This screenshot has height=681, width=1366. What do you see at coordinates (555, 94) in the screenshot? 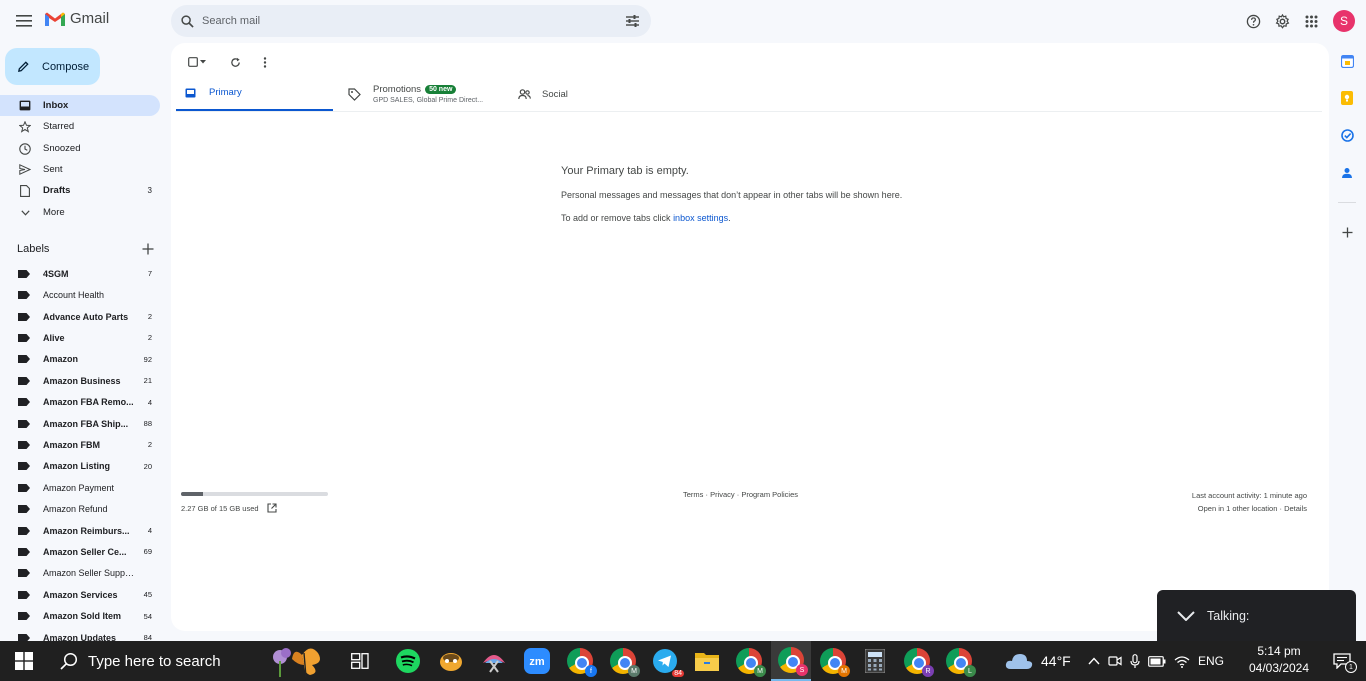
I see `tab-social-label: Social` at bounding box center [555, 94].